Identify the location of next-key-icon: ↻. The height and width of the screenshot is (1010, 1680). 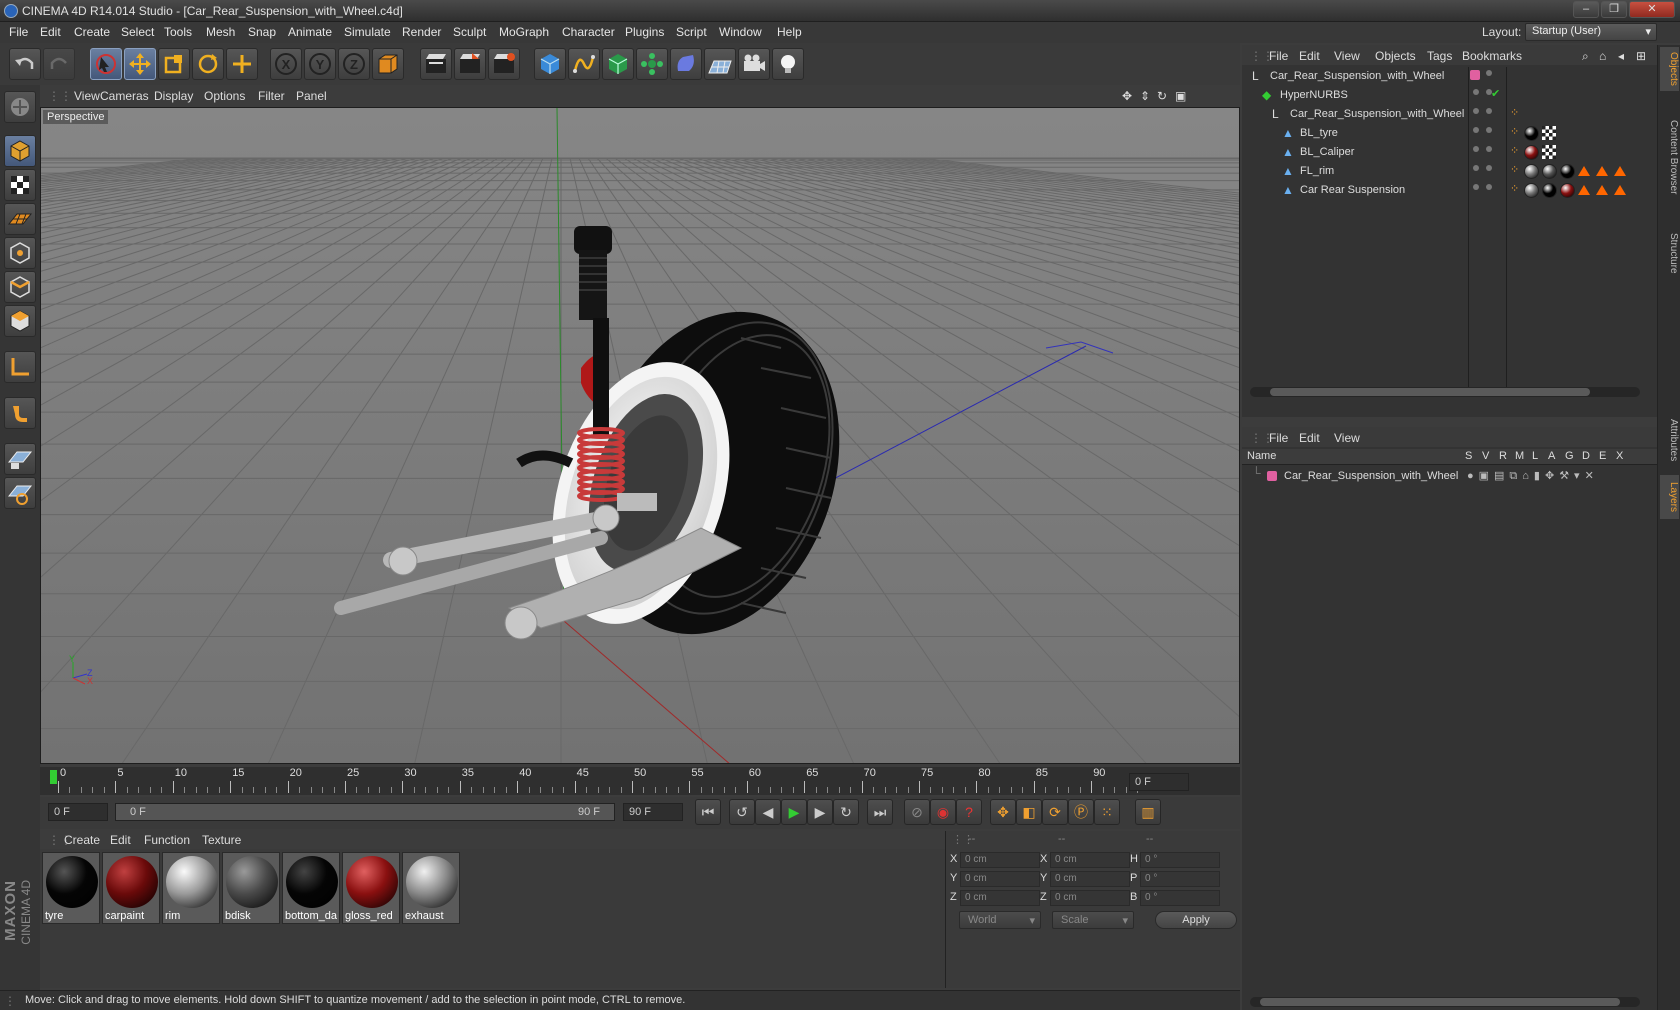
(846, 812).